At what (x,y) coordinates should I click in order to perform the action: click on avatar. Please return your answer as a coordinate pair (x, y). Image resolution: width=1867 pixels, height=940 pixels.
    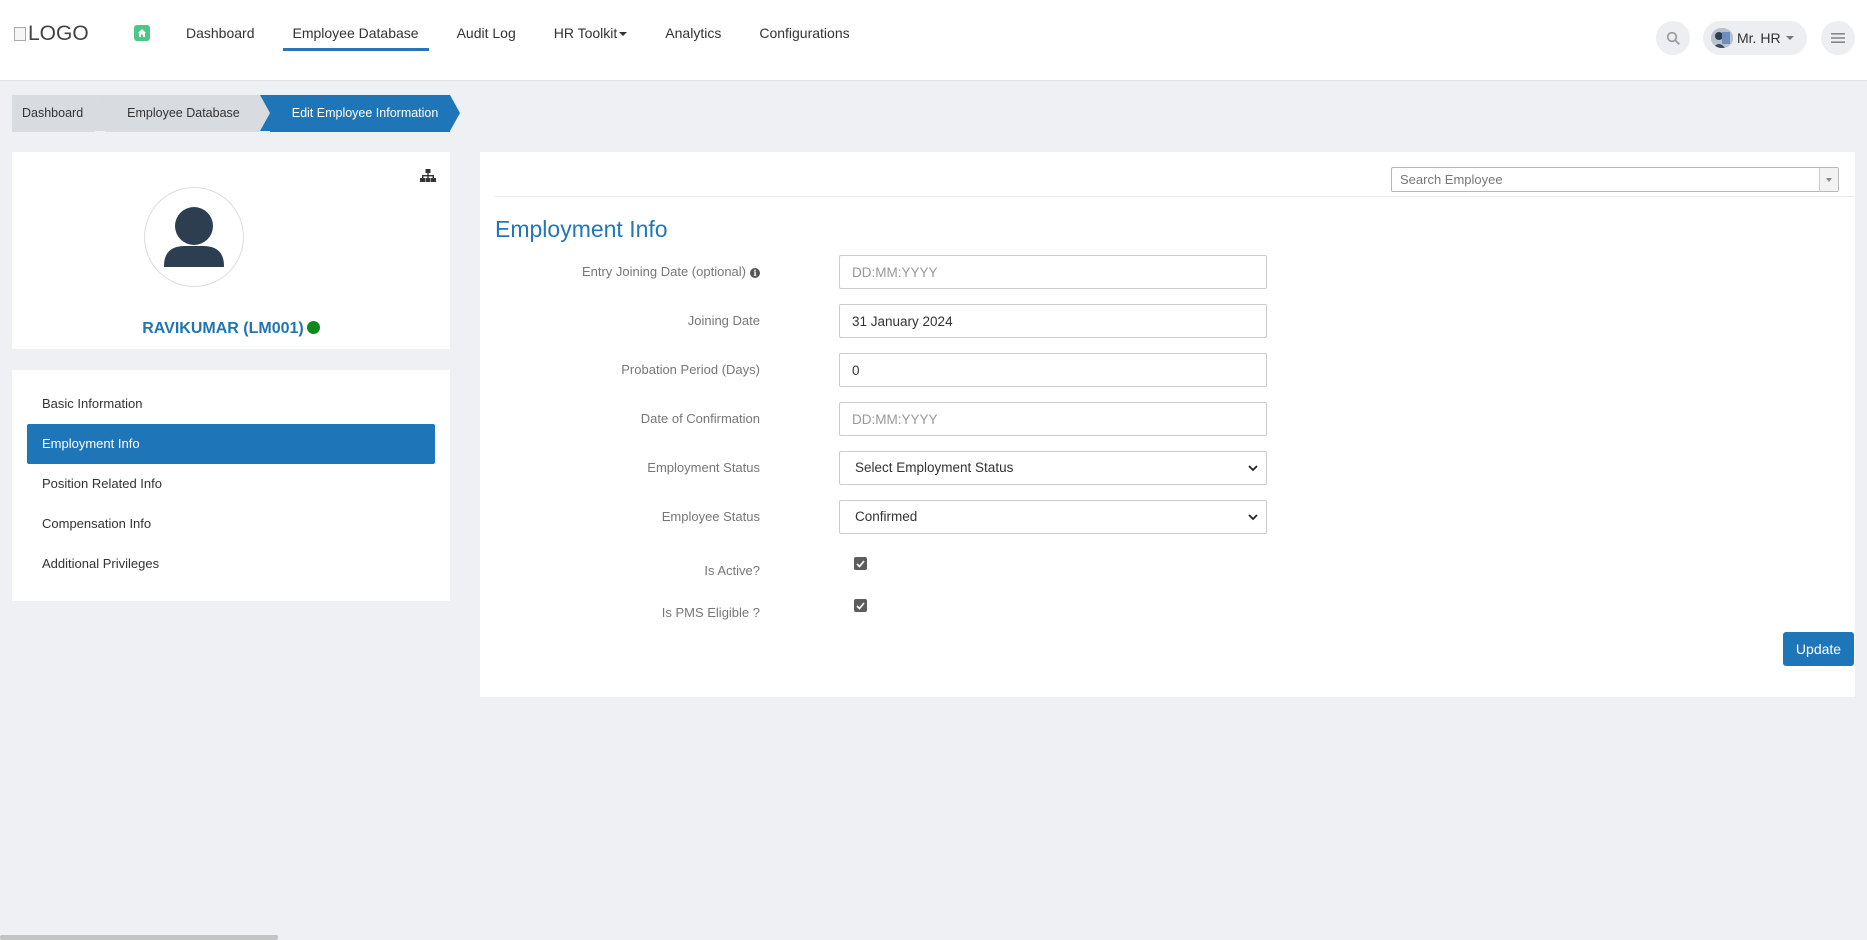
    Looking at the image, I should click on (1722, 38).